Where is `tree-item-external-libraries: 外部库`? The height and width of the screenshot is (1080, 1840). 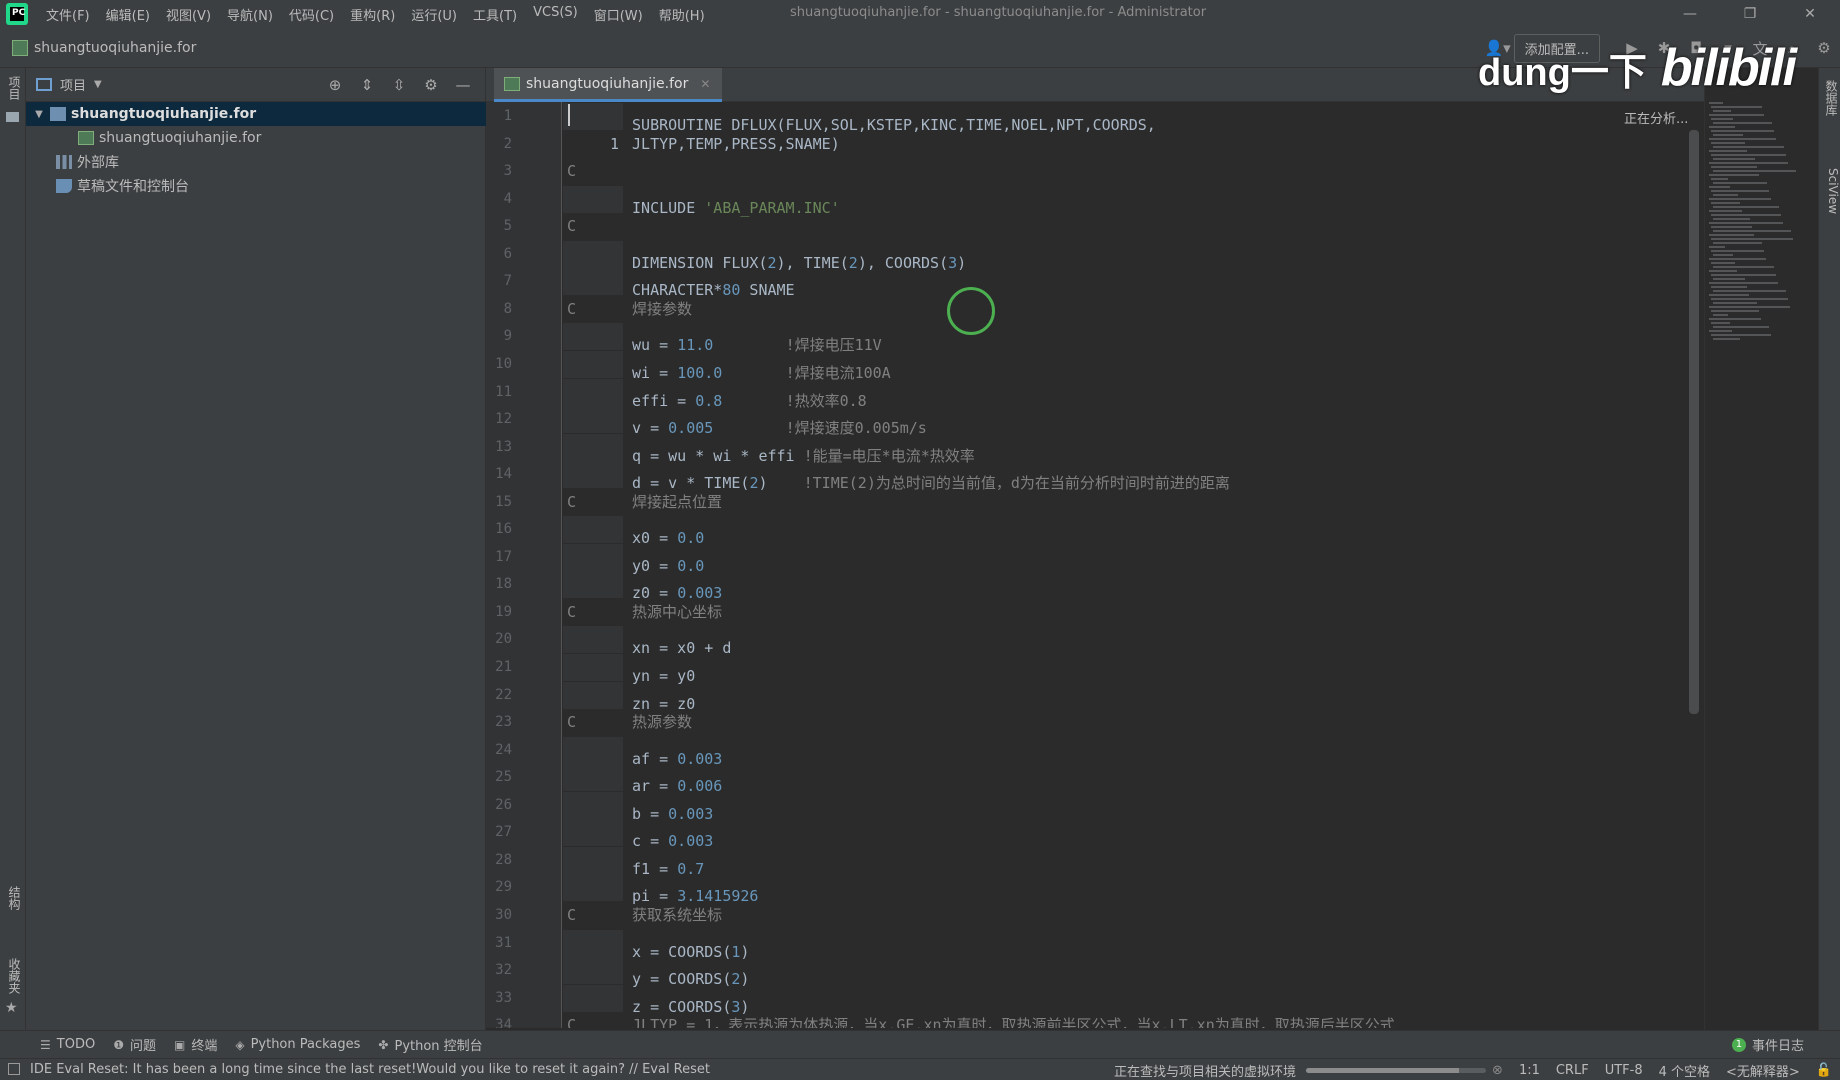 tree-item-external-libraries: 外部库 is located at coordinates (256, 162).